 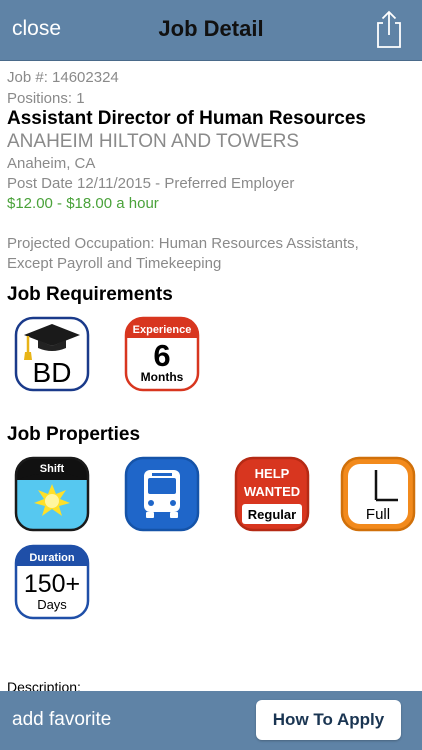 I want to click on close-button: close, so click(x=36, y=29).